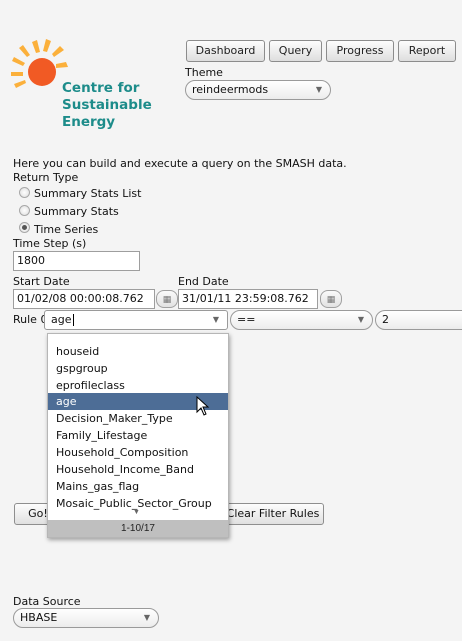 This screenshot has width=462, height=641. I want to click on radio-time-series, so click(24, 227).